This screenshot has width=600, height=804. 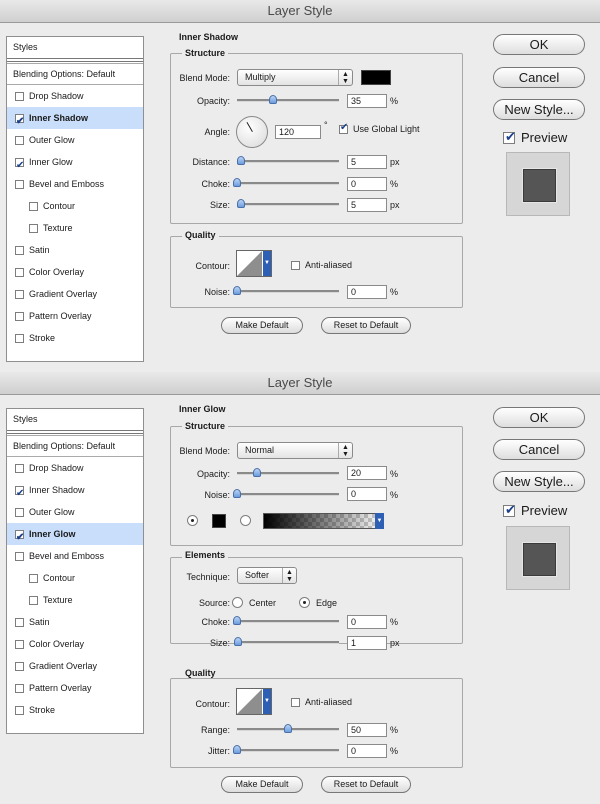 I want to click on distance-slider, so click(x=288, y=161).